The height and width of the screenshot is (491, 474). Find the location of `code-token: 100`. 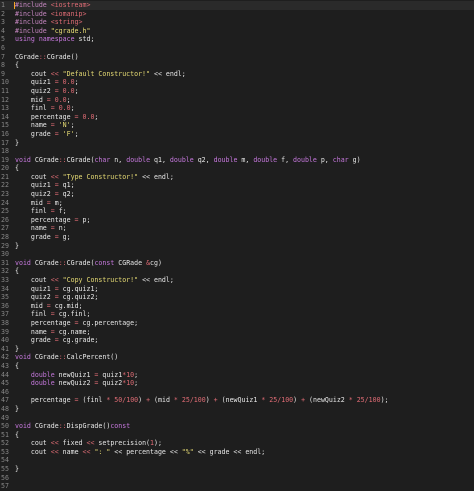

code-token: 100 is located at coordinates (287, 400).